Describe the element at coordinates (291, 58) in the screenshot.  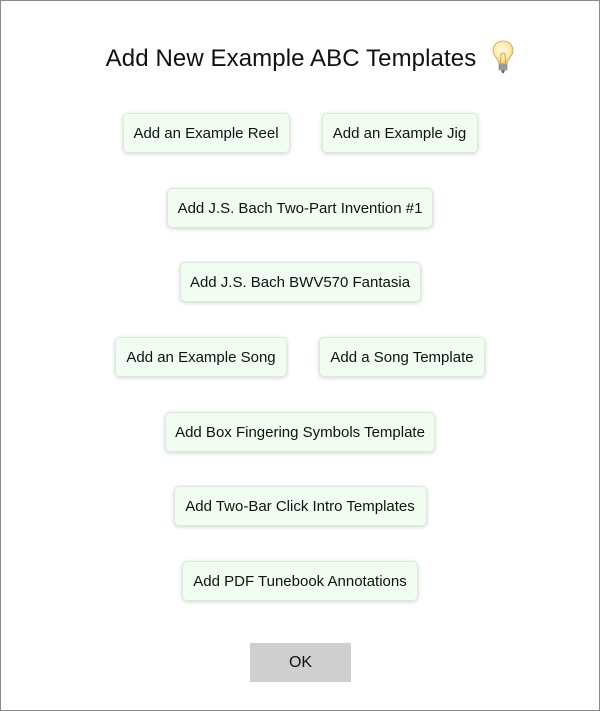
I see `dialog-title: Add New Example ABC Templates` at that location.